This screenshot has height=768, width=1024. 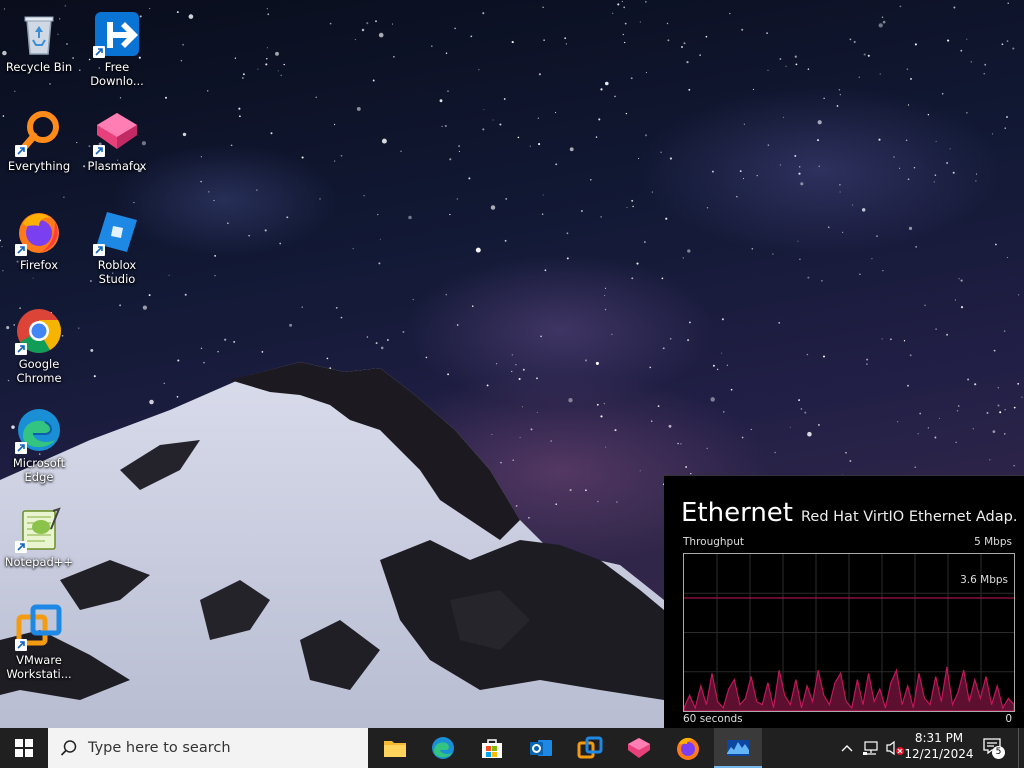 I want to click on desktop-icon-microsoft-edge: Microsoft Edge, so click(x=39, y=443).